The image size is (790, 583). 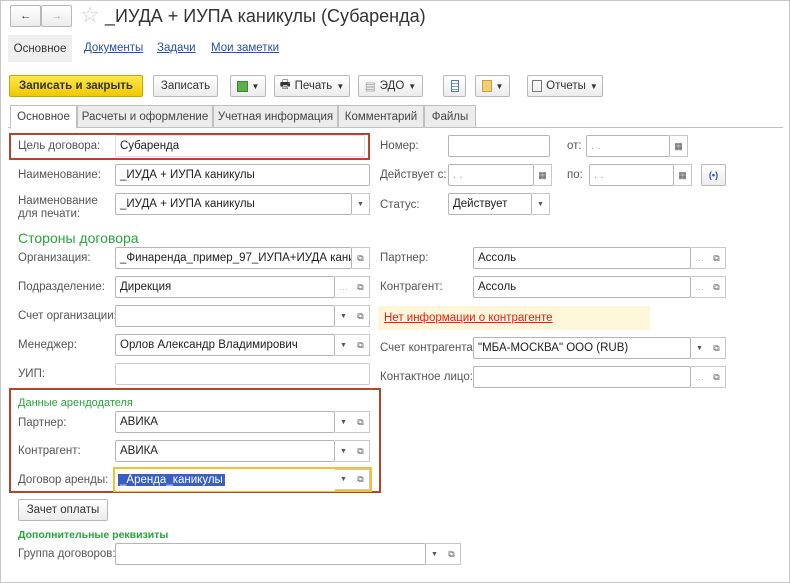 I want to click on print-button: 🖶 Печать ▼, so click(x=312, y=86).